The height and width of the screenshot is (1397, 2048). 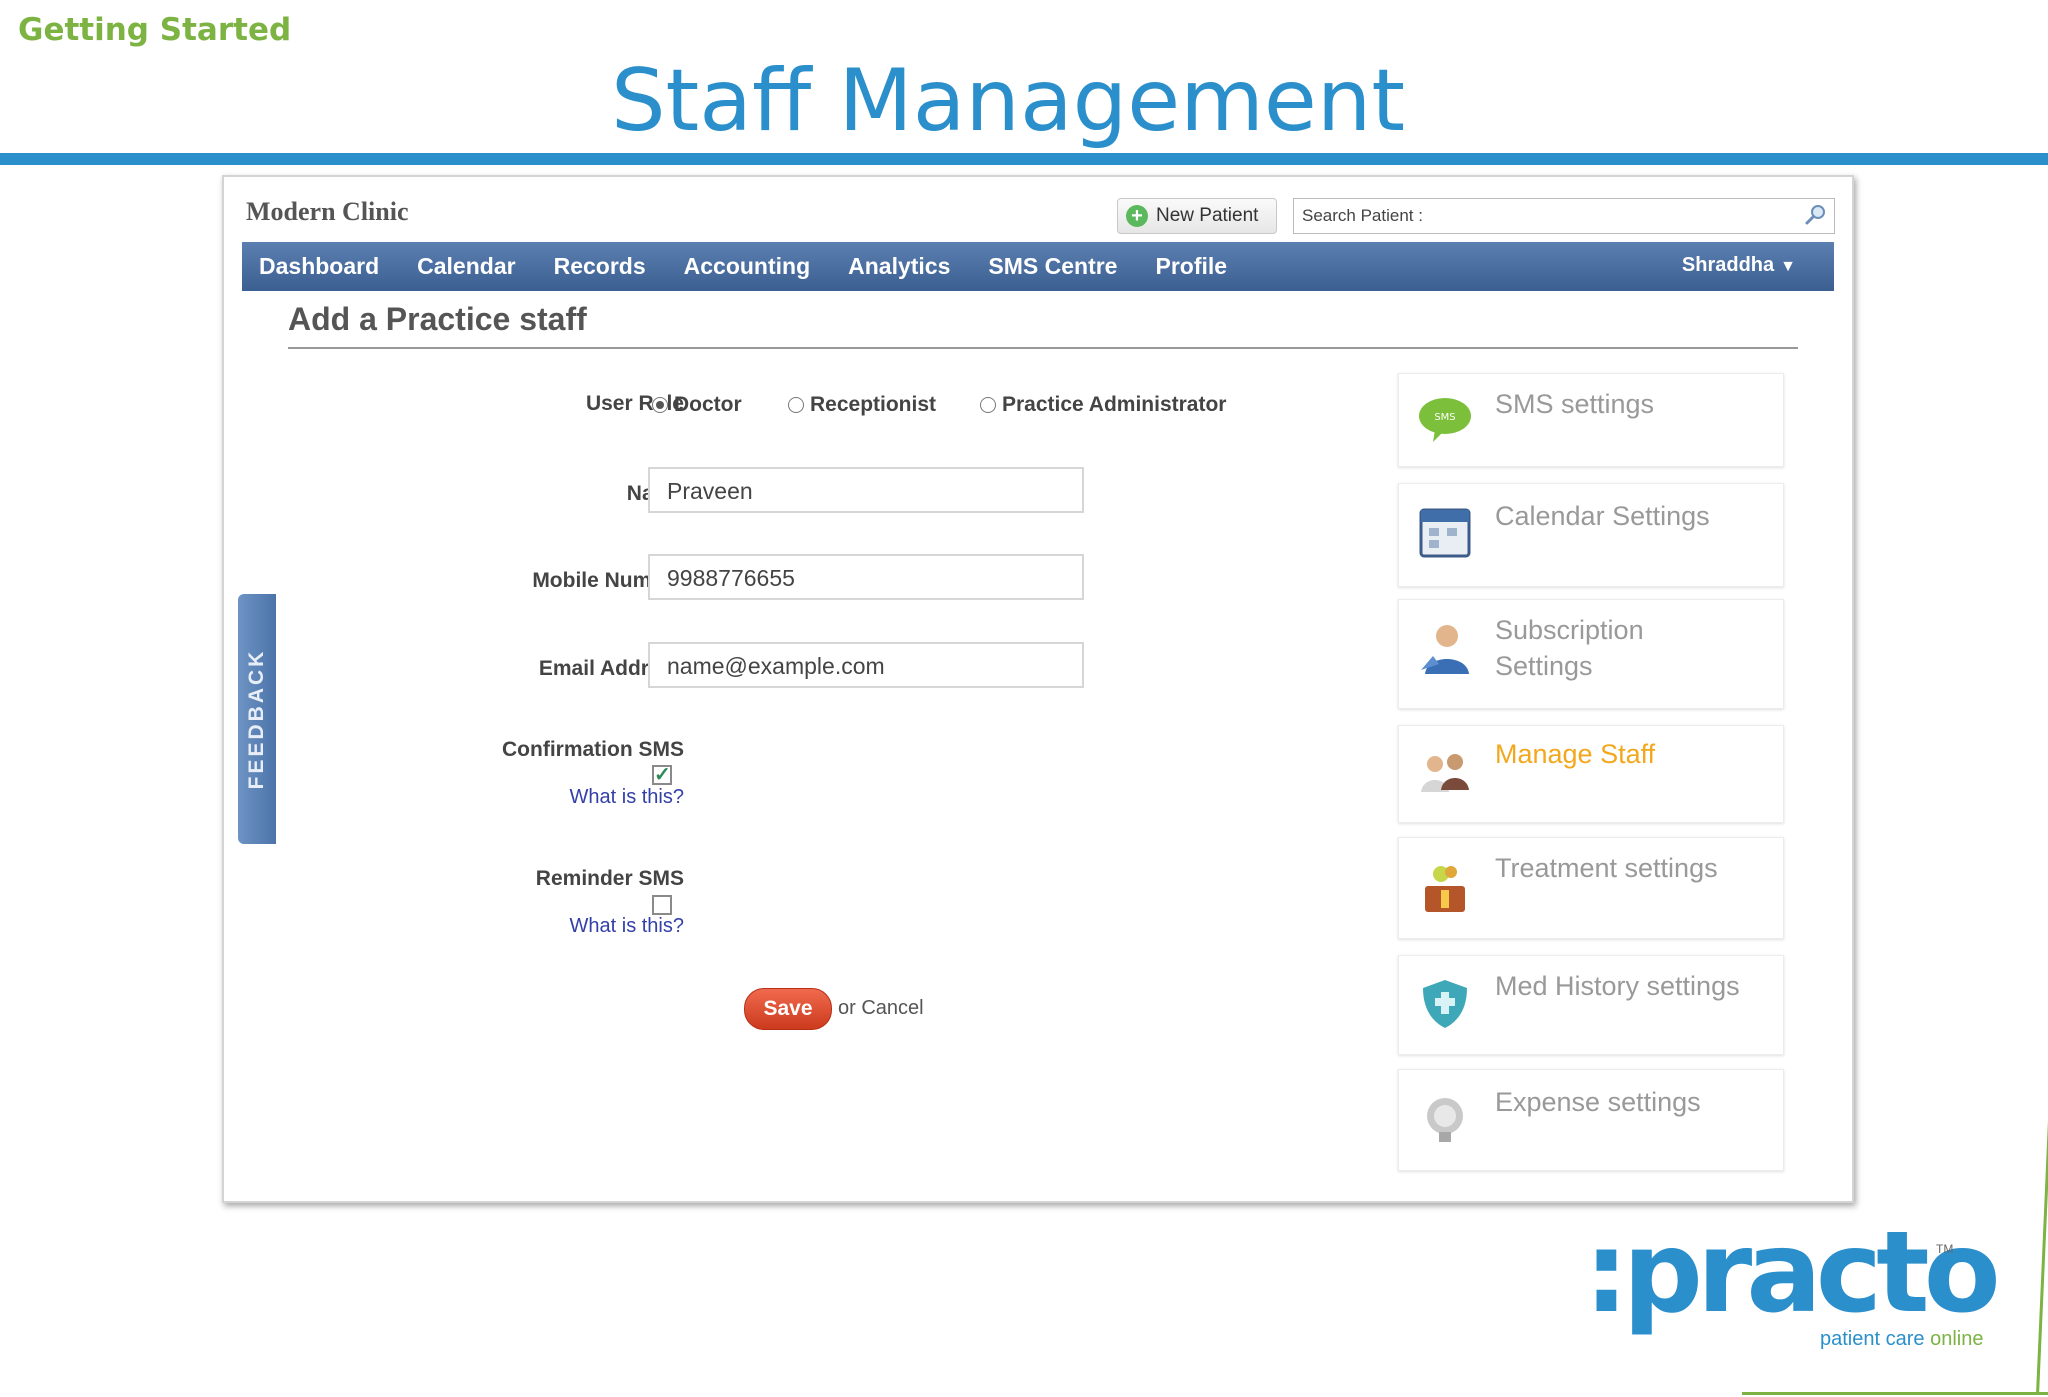 I want to click on radio-practice-administrator: Practice Administrator, so click(x=1103, y=405).